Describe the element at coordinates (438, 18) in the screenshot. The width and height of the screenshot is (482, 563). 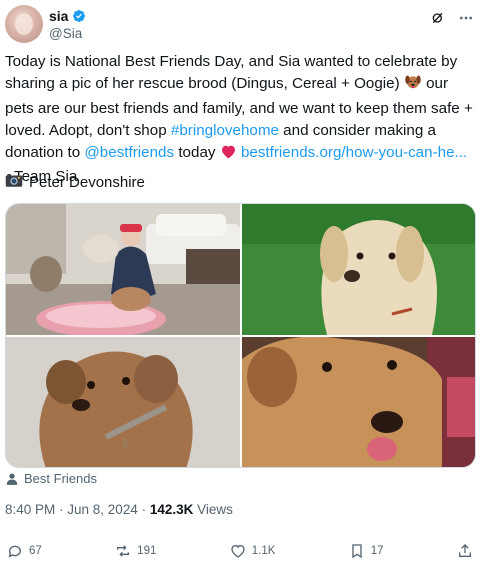
I see `grok-icon` at that location.